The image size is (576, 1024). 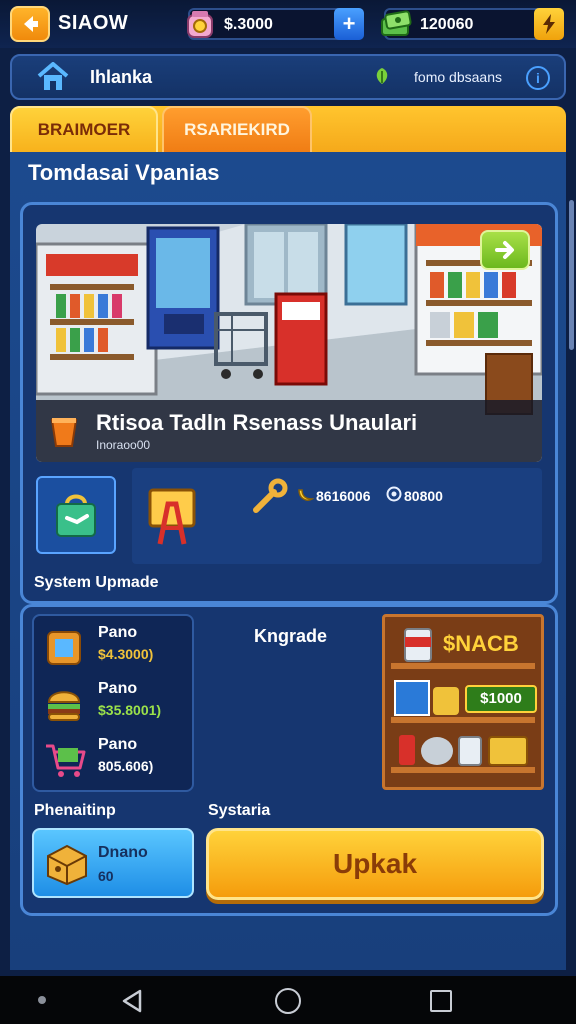 I want to click on nav-indicator-dot, so click(x=42, y=1000).